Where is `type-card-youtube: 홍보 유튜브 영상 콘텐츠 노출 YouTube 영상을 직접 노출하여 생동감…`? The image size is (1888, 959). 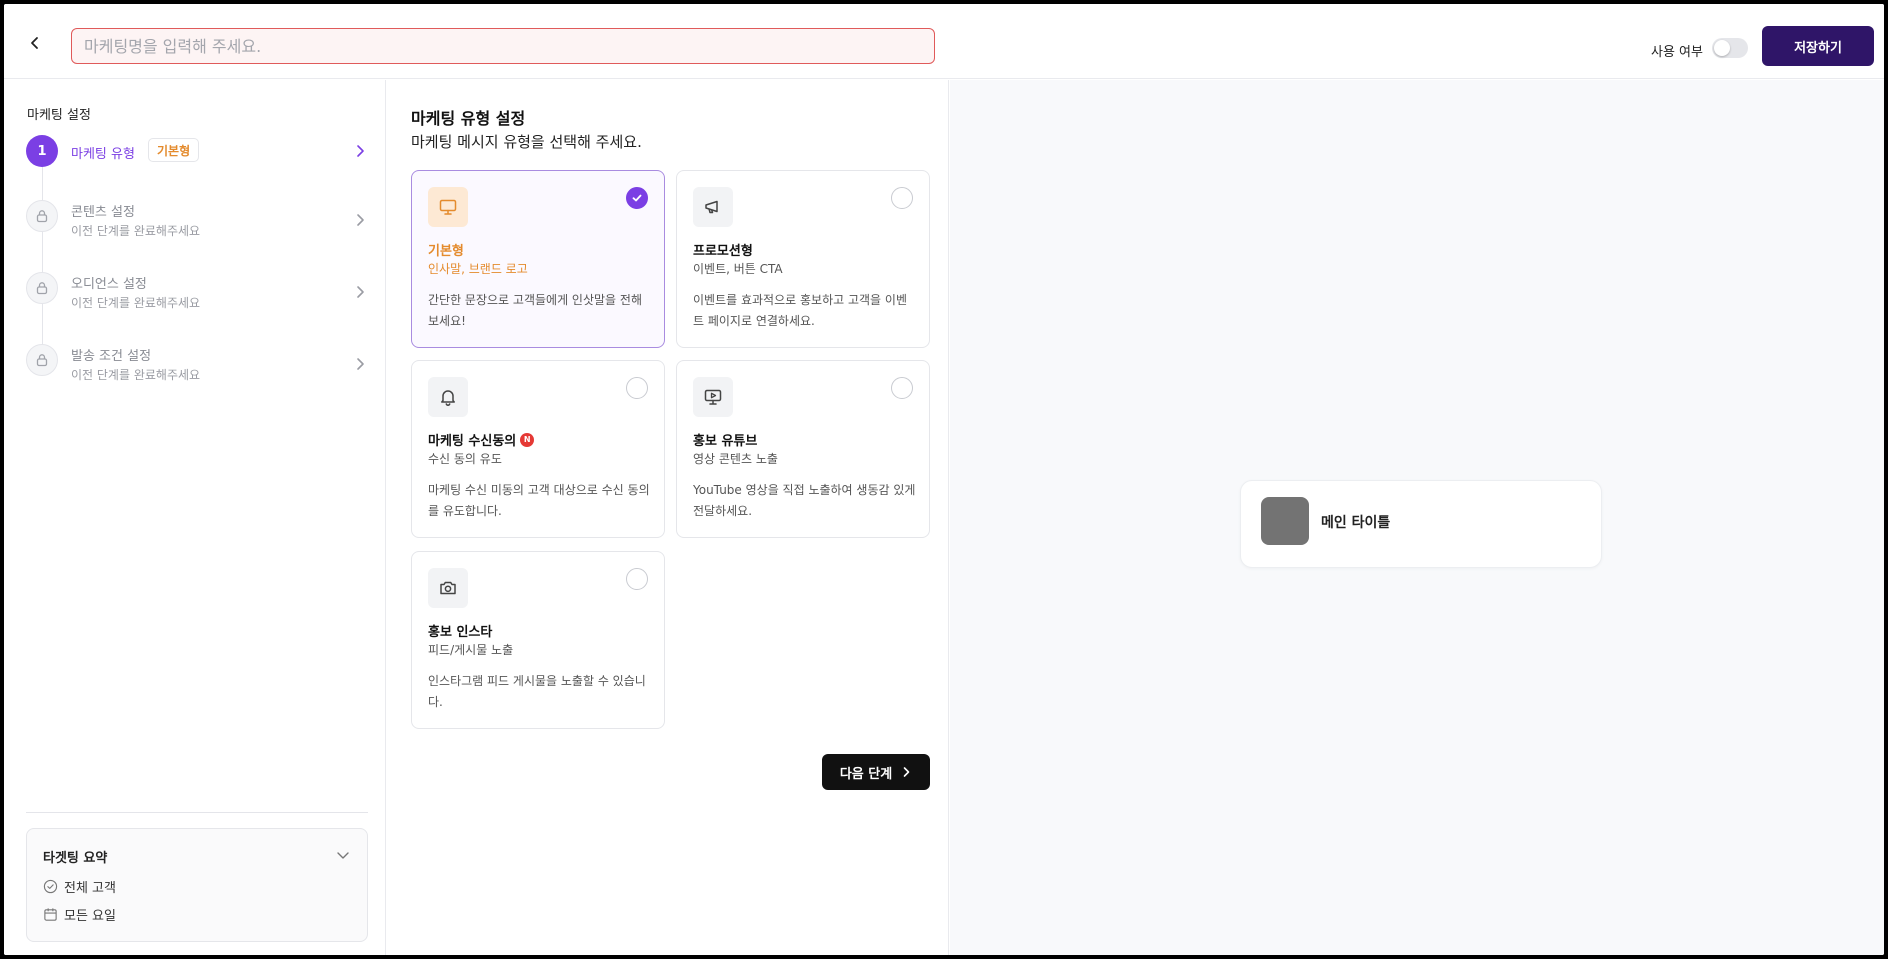
type-card-youtube: 홍보 유튜브 영상 콘텐츠 노출 YouTube 영상을 직접 노출하여 생동감… is located at coordinates (803, 449).